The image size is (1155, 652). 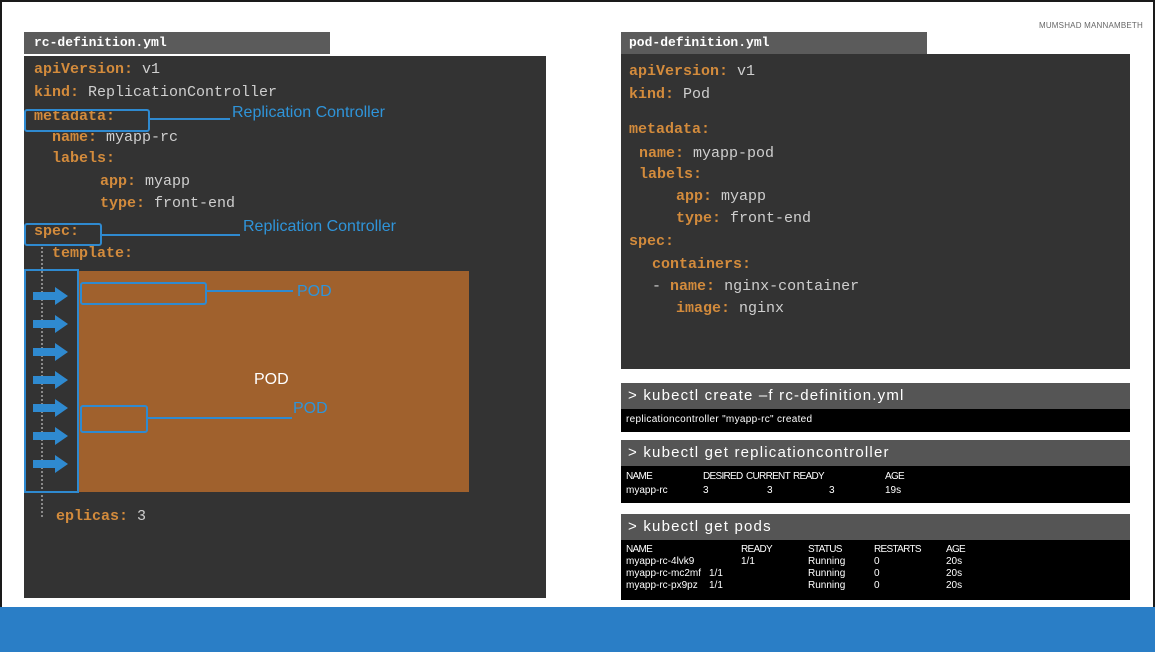 What do you see at coordinates (734, 153) in the screenshot?
I see `yaml-value: myapp-pod` at bounding box center [734, 153].